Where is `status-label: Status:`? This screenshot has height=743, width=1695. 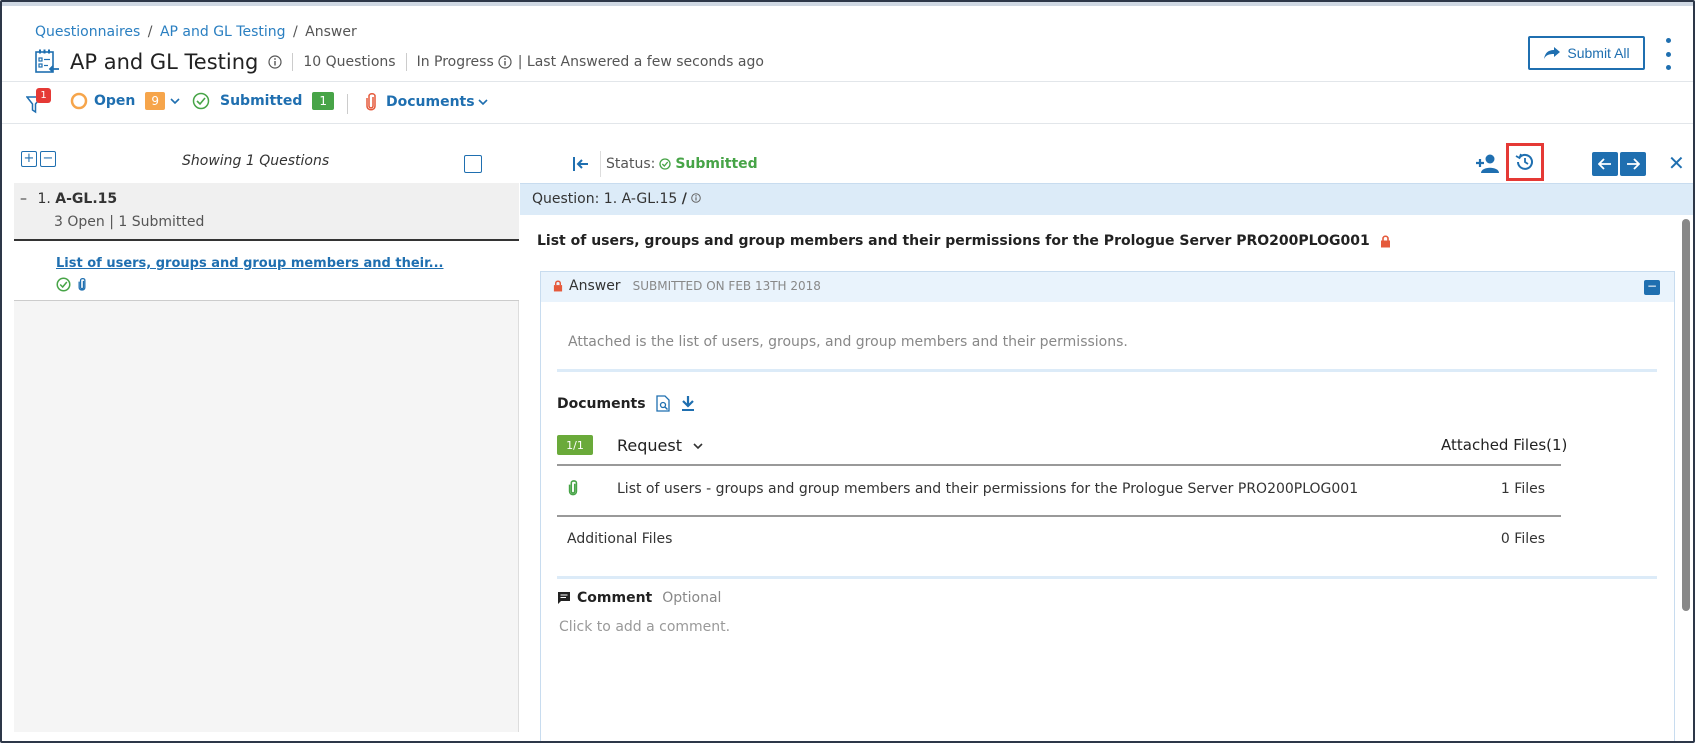
status-label: Status: is located at coordinates (631, 164).